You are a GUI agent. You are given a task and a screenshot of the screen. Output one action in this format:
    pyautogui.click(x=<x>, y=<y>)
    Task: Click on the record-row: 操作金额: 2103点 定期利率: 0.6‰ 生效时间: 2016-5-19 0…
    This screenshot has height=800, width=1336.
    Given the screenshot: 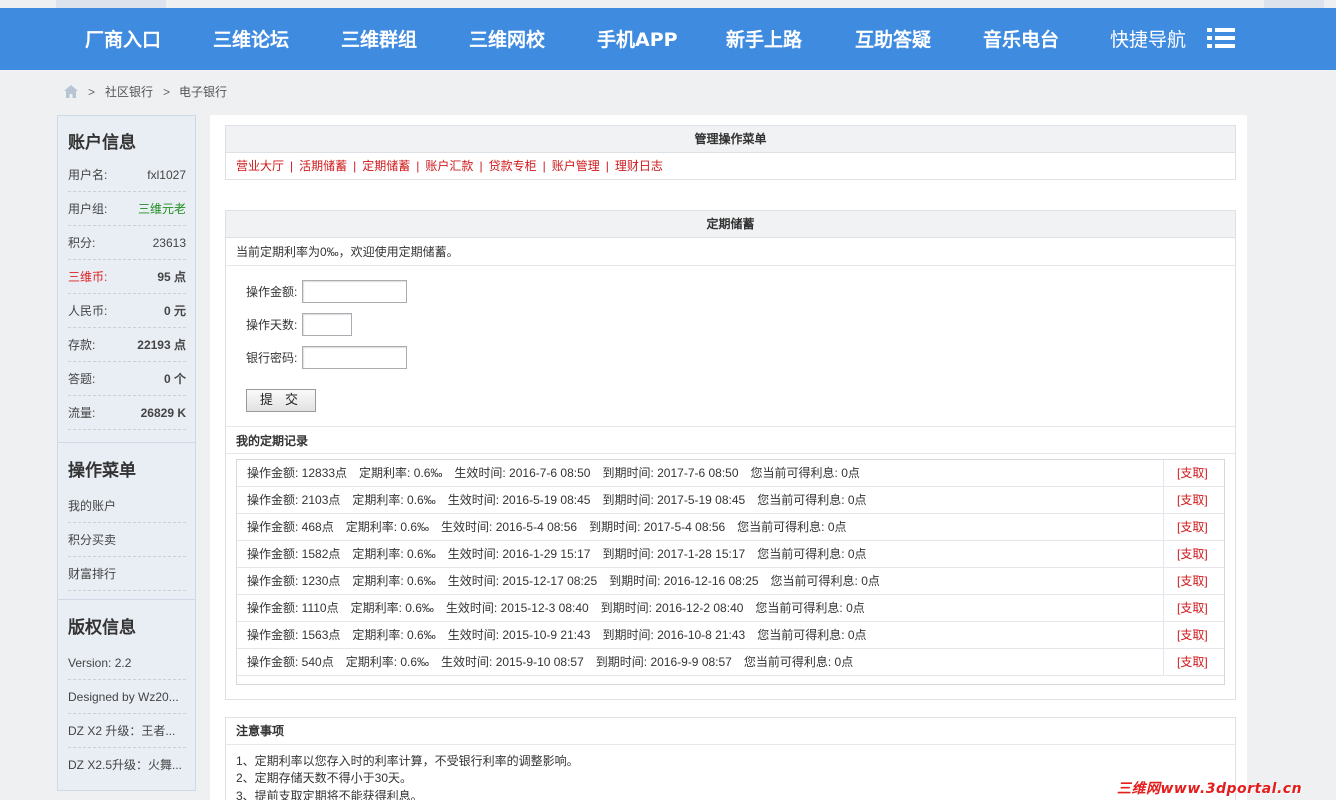 What is the action you would take?
    pyautogui.click(x=730, y=500)
    